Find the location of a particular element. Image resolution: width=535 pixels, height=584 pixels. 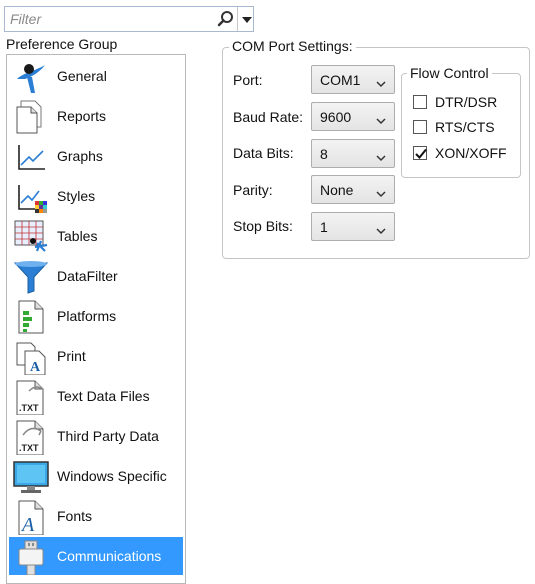

pref-item-label: Windows Specific is located at coordinates (112, 476).